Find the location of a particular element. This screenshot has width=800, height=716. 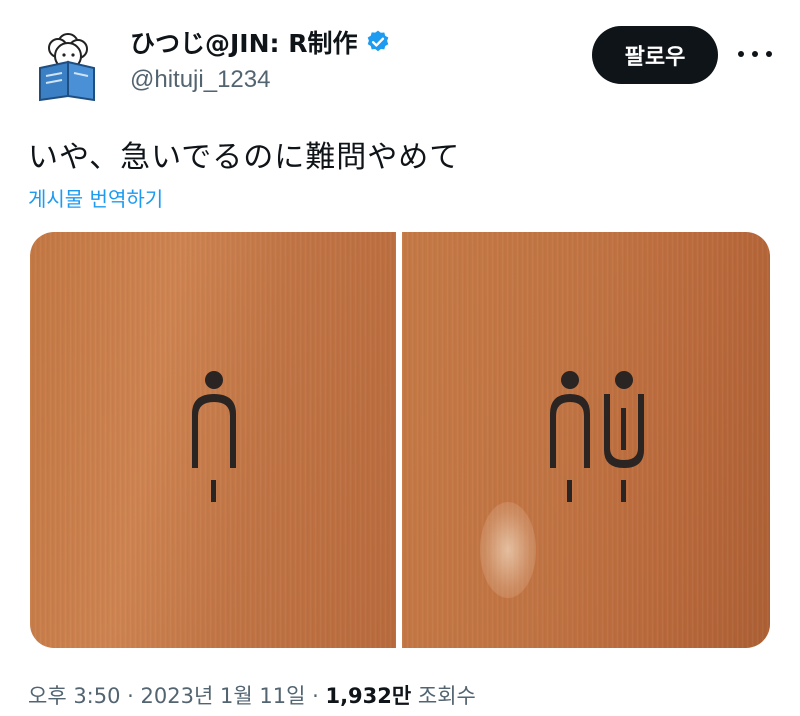

author-display-name: ひつじ@JIN: R制作 is located at coordinates (260, 42).